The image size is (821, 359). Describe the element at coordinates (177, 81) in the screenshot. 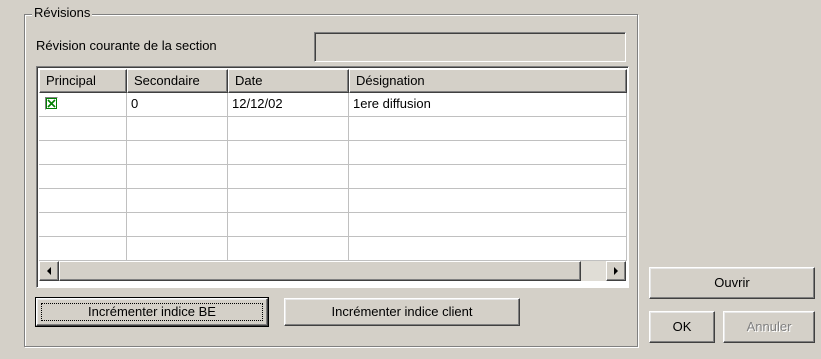

I see `column-header-secondaire: Secondaire` at that location.